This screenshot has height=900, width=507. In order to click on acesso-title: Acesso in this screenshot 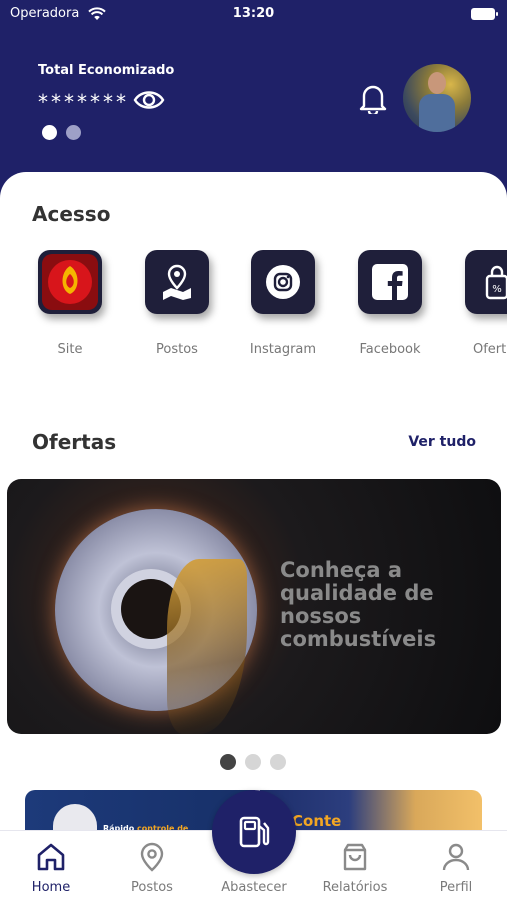, I will do `click(71, 214)`.